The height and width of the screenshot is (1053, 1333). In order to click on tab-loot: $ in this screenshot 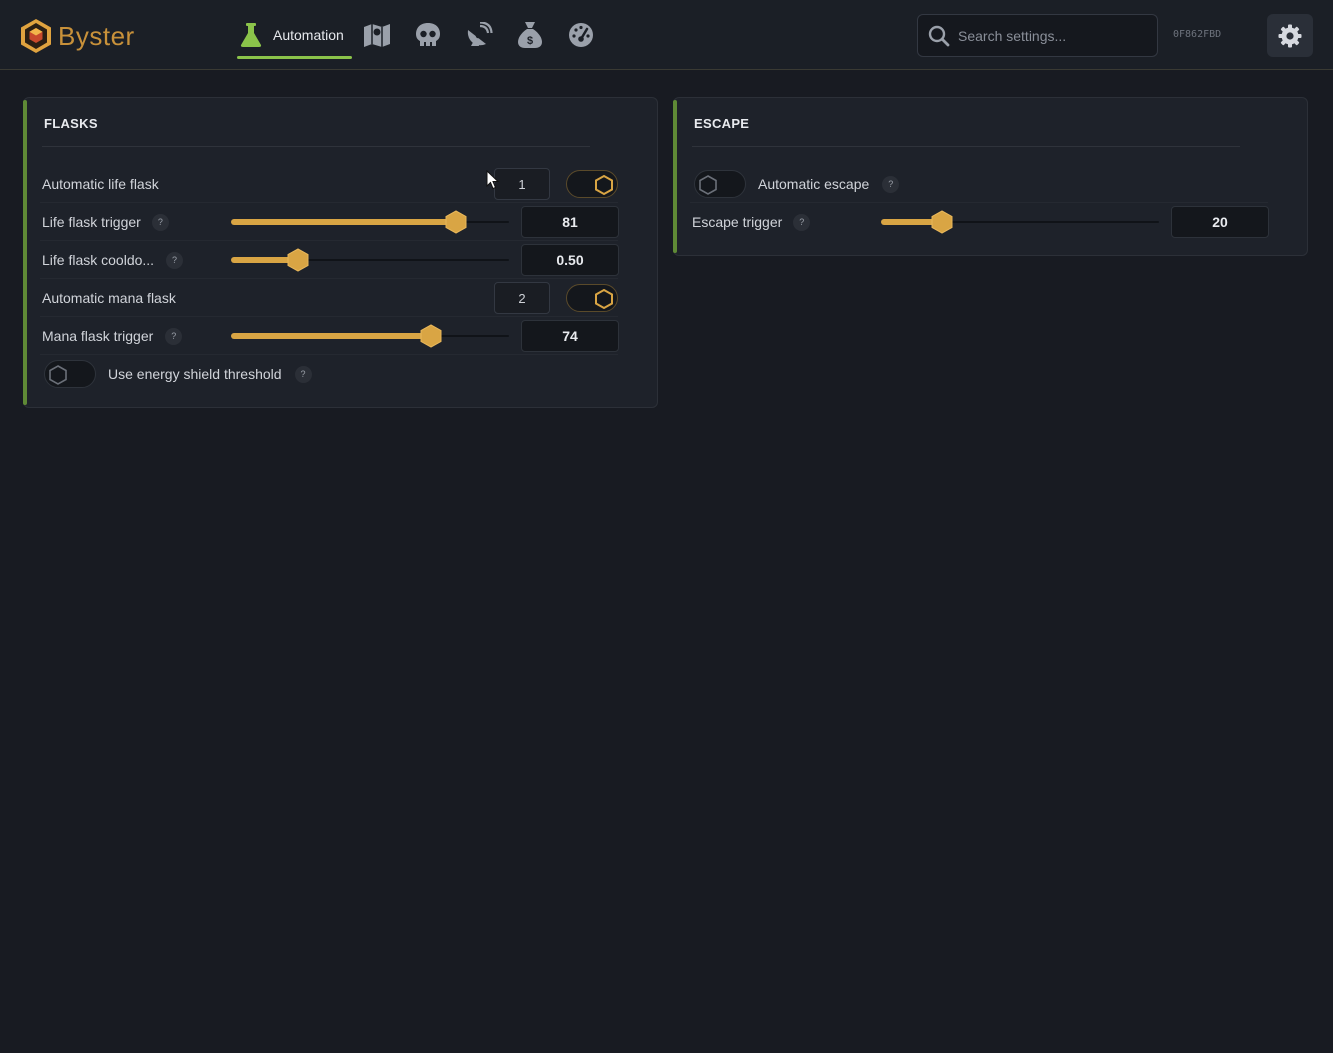, I will do `click(530, 35)`.